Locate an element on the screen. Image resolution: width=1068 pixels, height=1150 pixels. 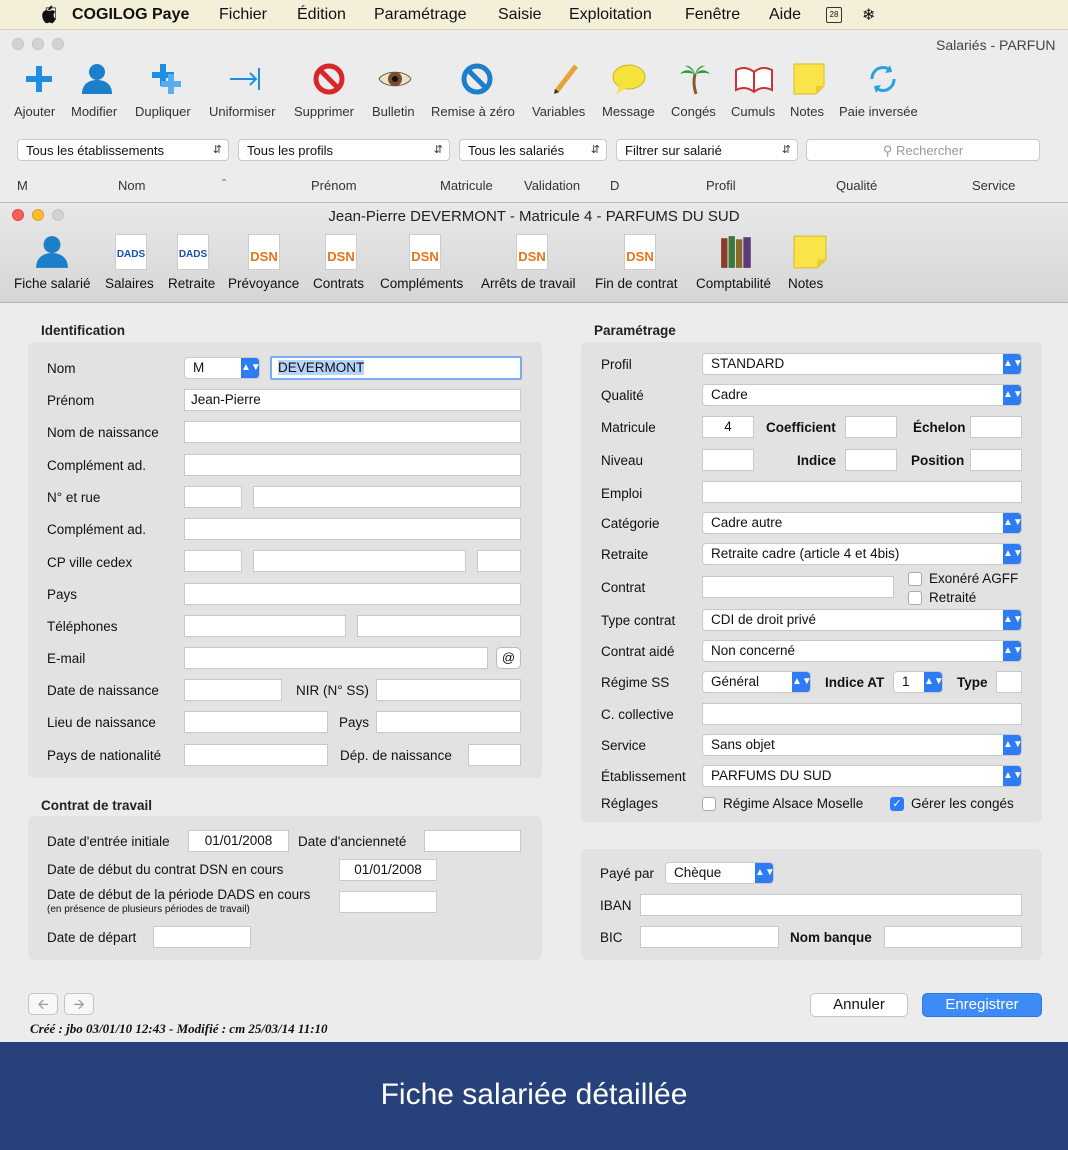
gear-flower-icon: ❄ is located at coordinates (868, 15).